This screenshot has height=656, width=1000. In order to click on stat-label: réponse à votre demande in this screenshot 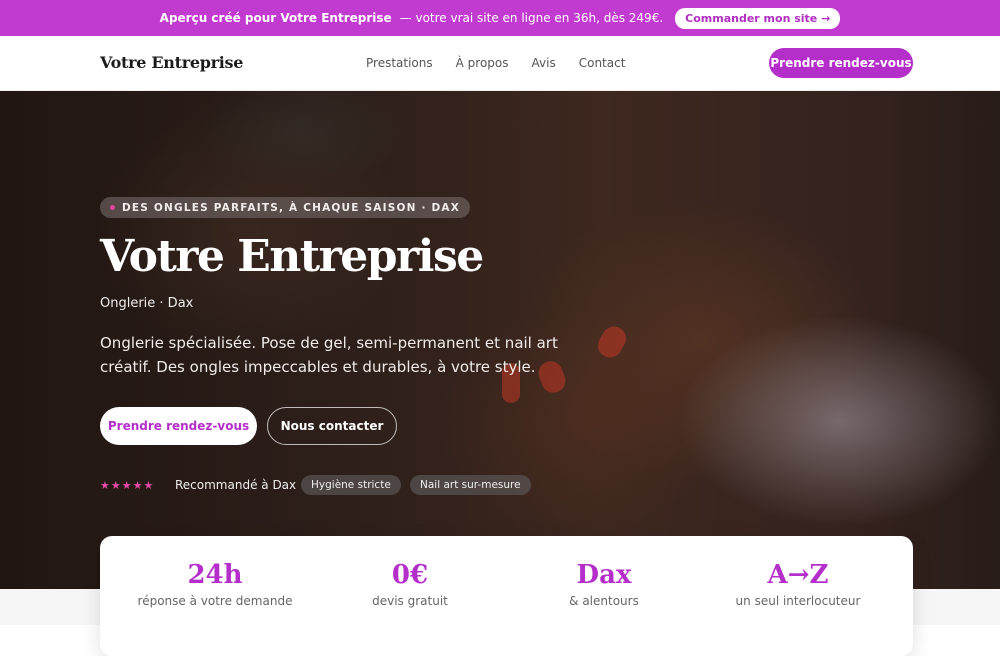, I will do `click(215, 601)`.